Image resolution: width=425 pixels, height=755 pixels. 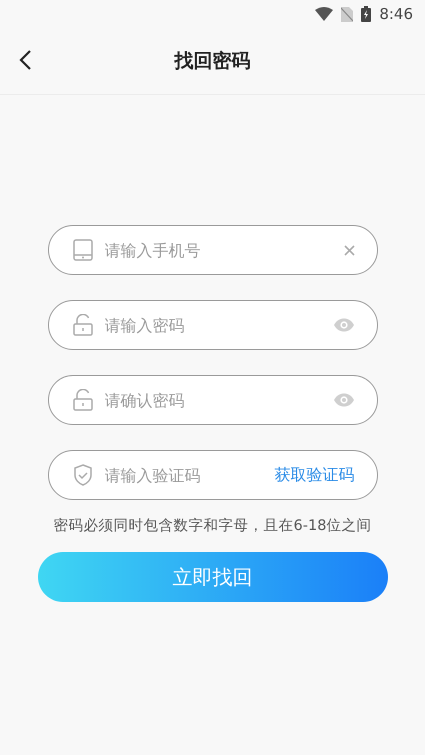 What do you see at coordinates (183, 475) in the screenshot?
I see `text-input: 请输入验证码` at bounding box center [183, 475].